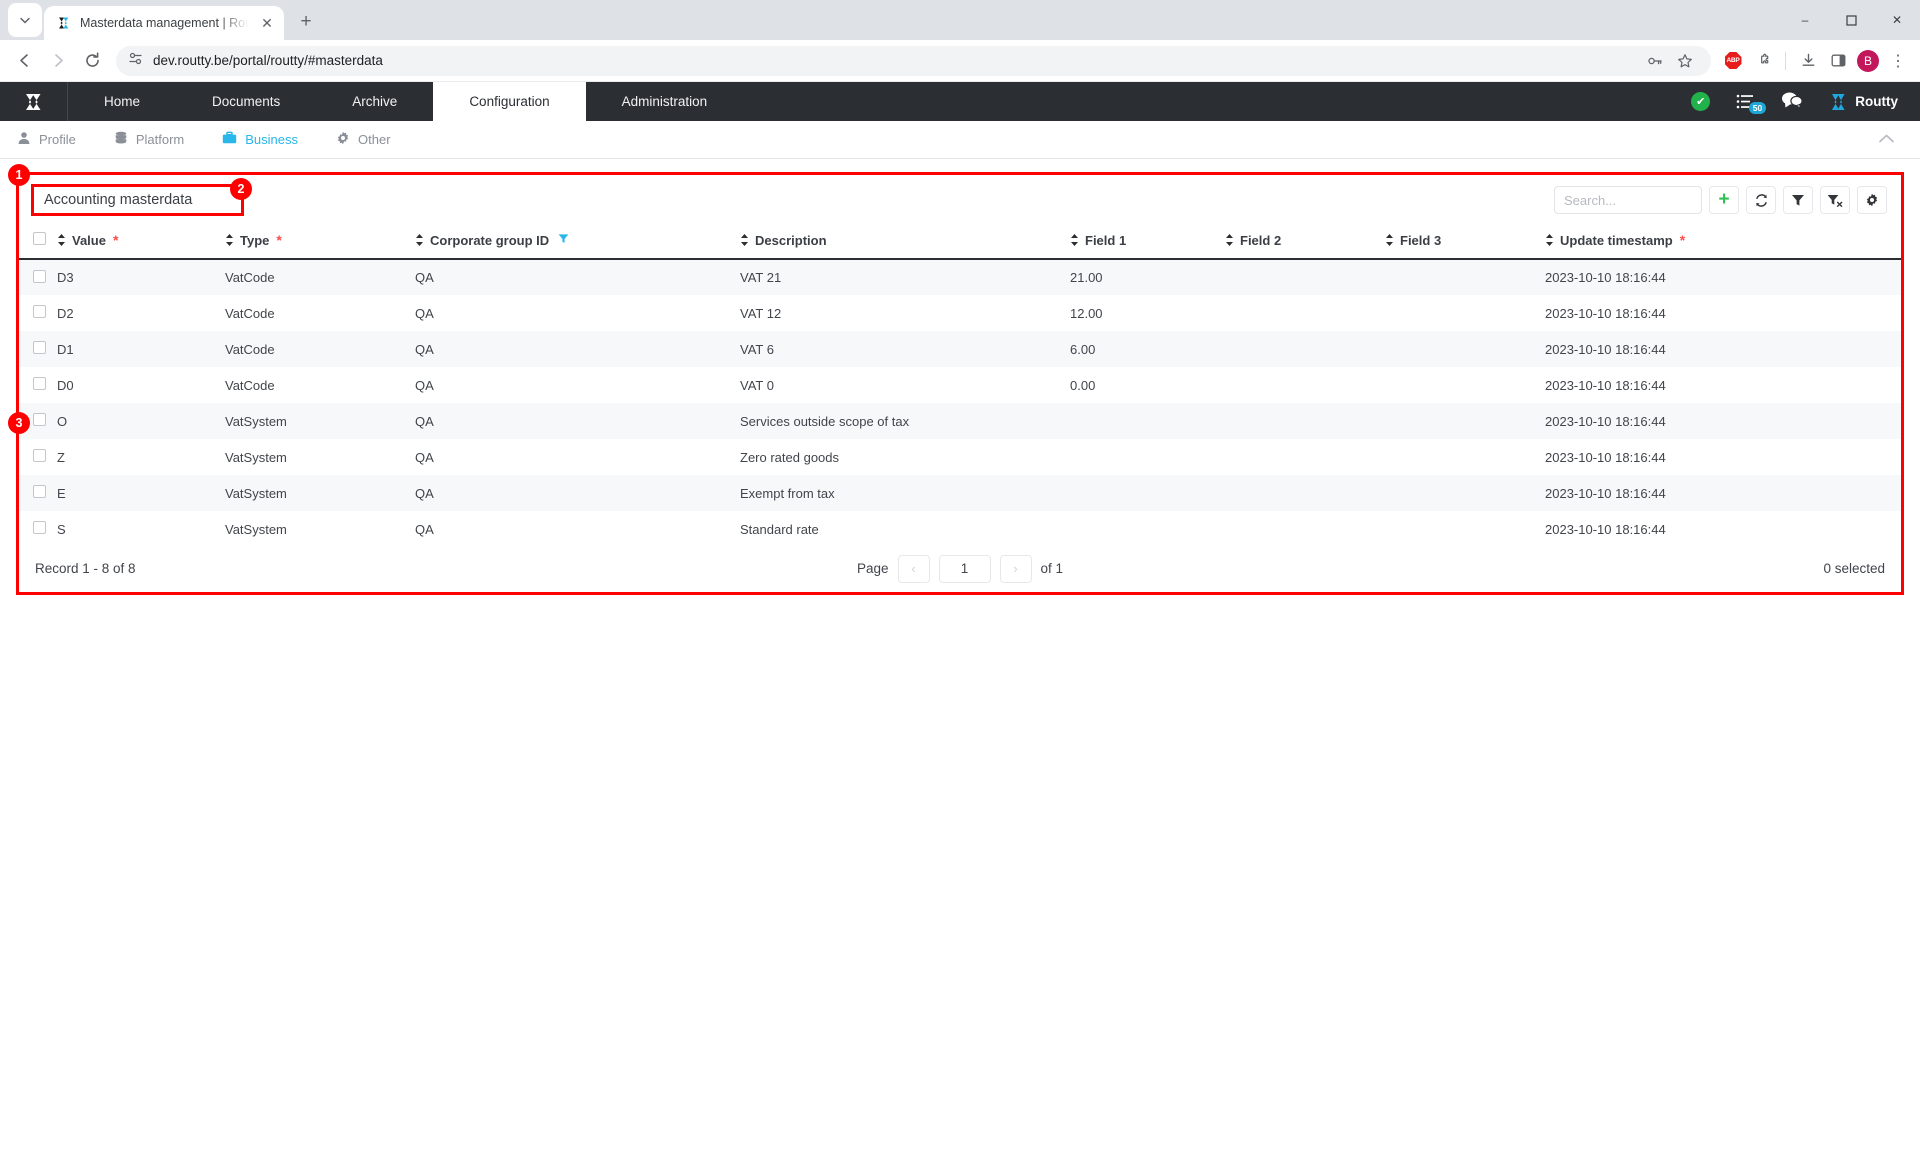  What do you see at coordinates (1868, 61) in the screenshot?
I see `profile-avatar: B` at bounding box center [1868, 61].